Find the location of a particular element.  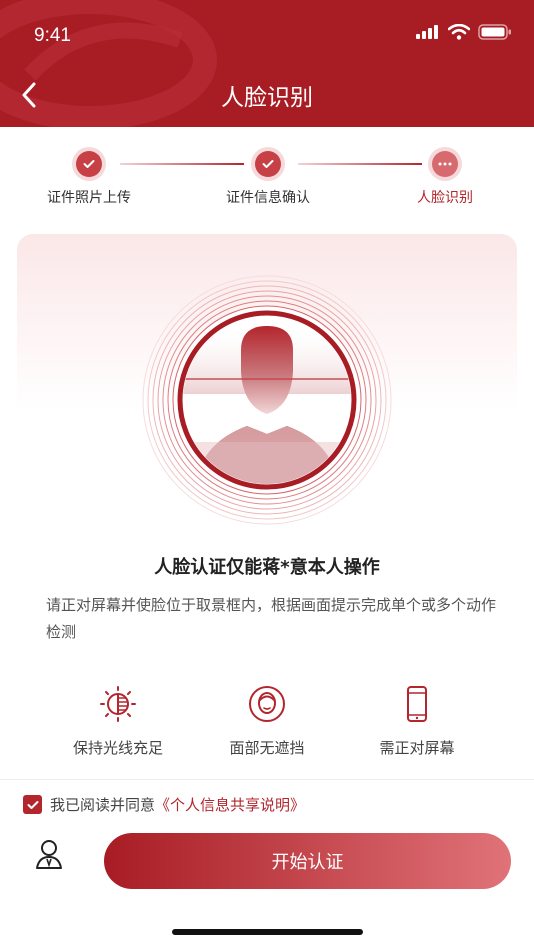

light-bulb-icon is located at coordinates (118, 704).